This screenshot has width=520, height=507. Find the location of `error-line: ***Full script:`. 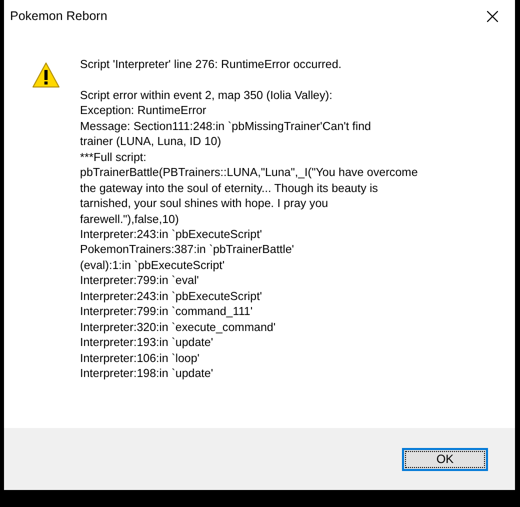

error-line: ***Full script: is located at coordinates (114, 158).